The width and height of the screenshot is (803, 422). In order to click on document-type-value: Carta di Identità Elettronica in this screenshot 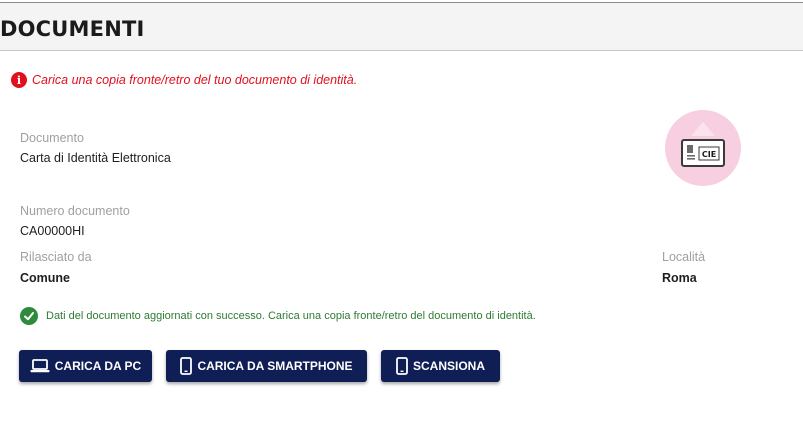, I will do `click(95, 158)`.